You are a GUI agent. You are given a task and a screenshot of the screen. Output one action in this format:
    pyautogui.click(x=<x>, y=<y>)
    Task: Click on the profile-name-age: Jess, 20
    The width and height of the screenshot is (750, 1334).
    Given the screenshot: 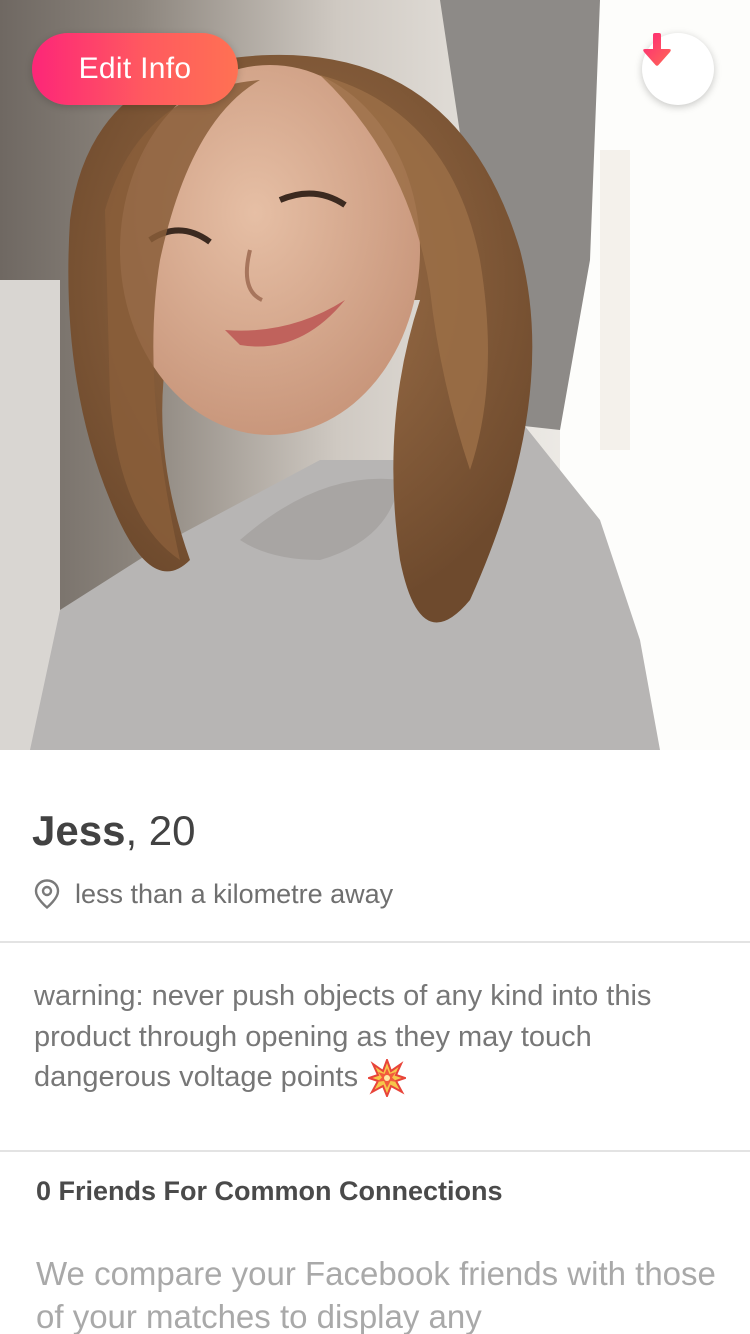 What is the action you would take?
    pyautogui.click(x=114, y=831)
    